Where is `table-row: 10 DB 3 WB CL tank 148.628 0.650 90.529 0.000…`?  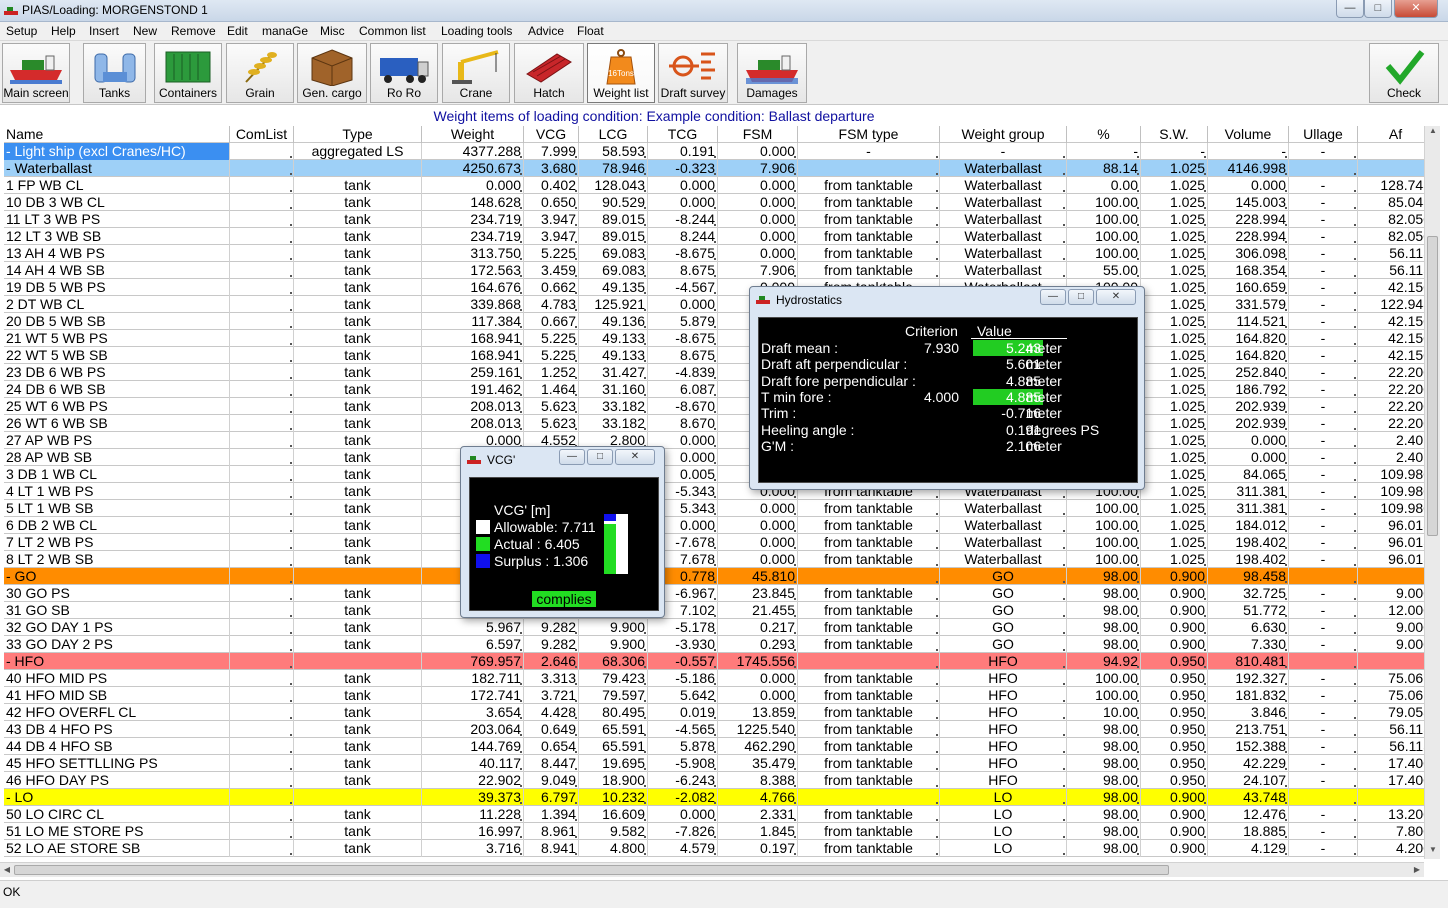
table-row: 10 DB 3 WB CL tank 148.628 0.650 90.529 0.000… is located at coordinates (714, 202).